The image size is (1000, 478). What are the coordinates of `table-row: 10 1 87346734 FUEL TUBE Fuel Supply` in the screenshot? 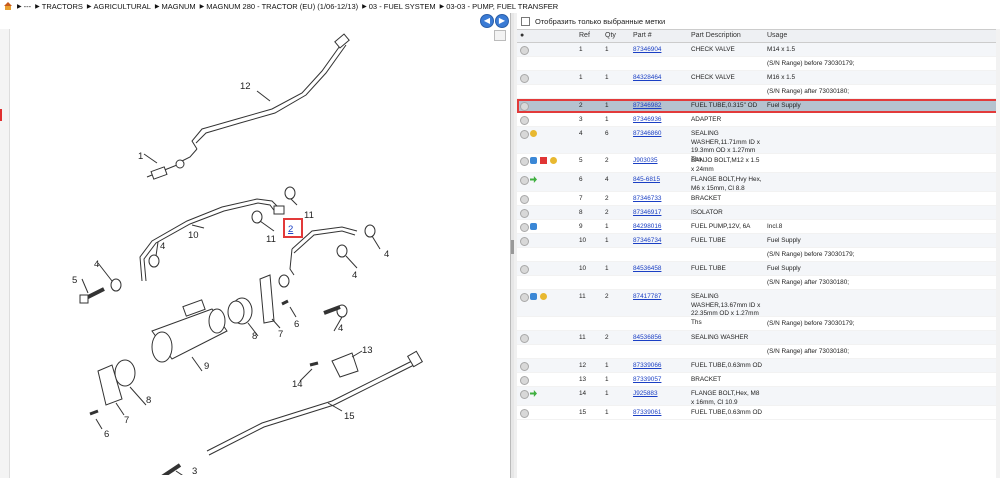 It's located at (758, 241).